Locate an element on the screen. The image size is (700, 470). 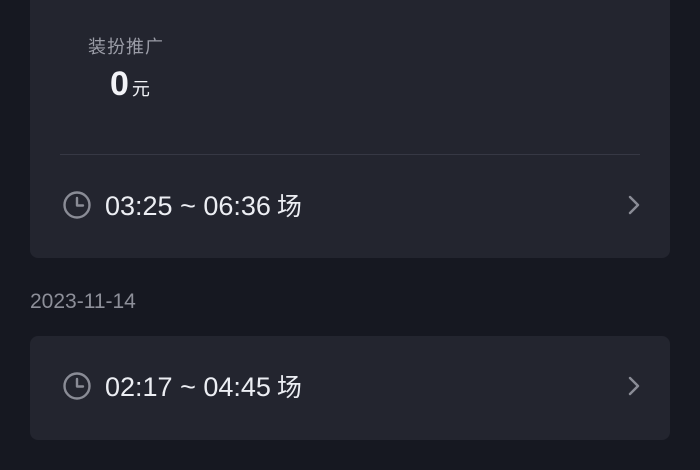
session-row: 02:17 ~ 04:45 场 is located at coordinates (350, 386).